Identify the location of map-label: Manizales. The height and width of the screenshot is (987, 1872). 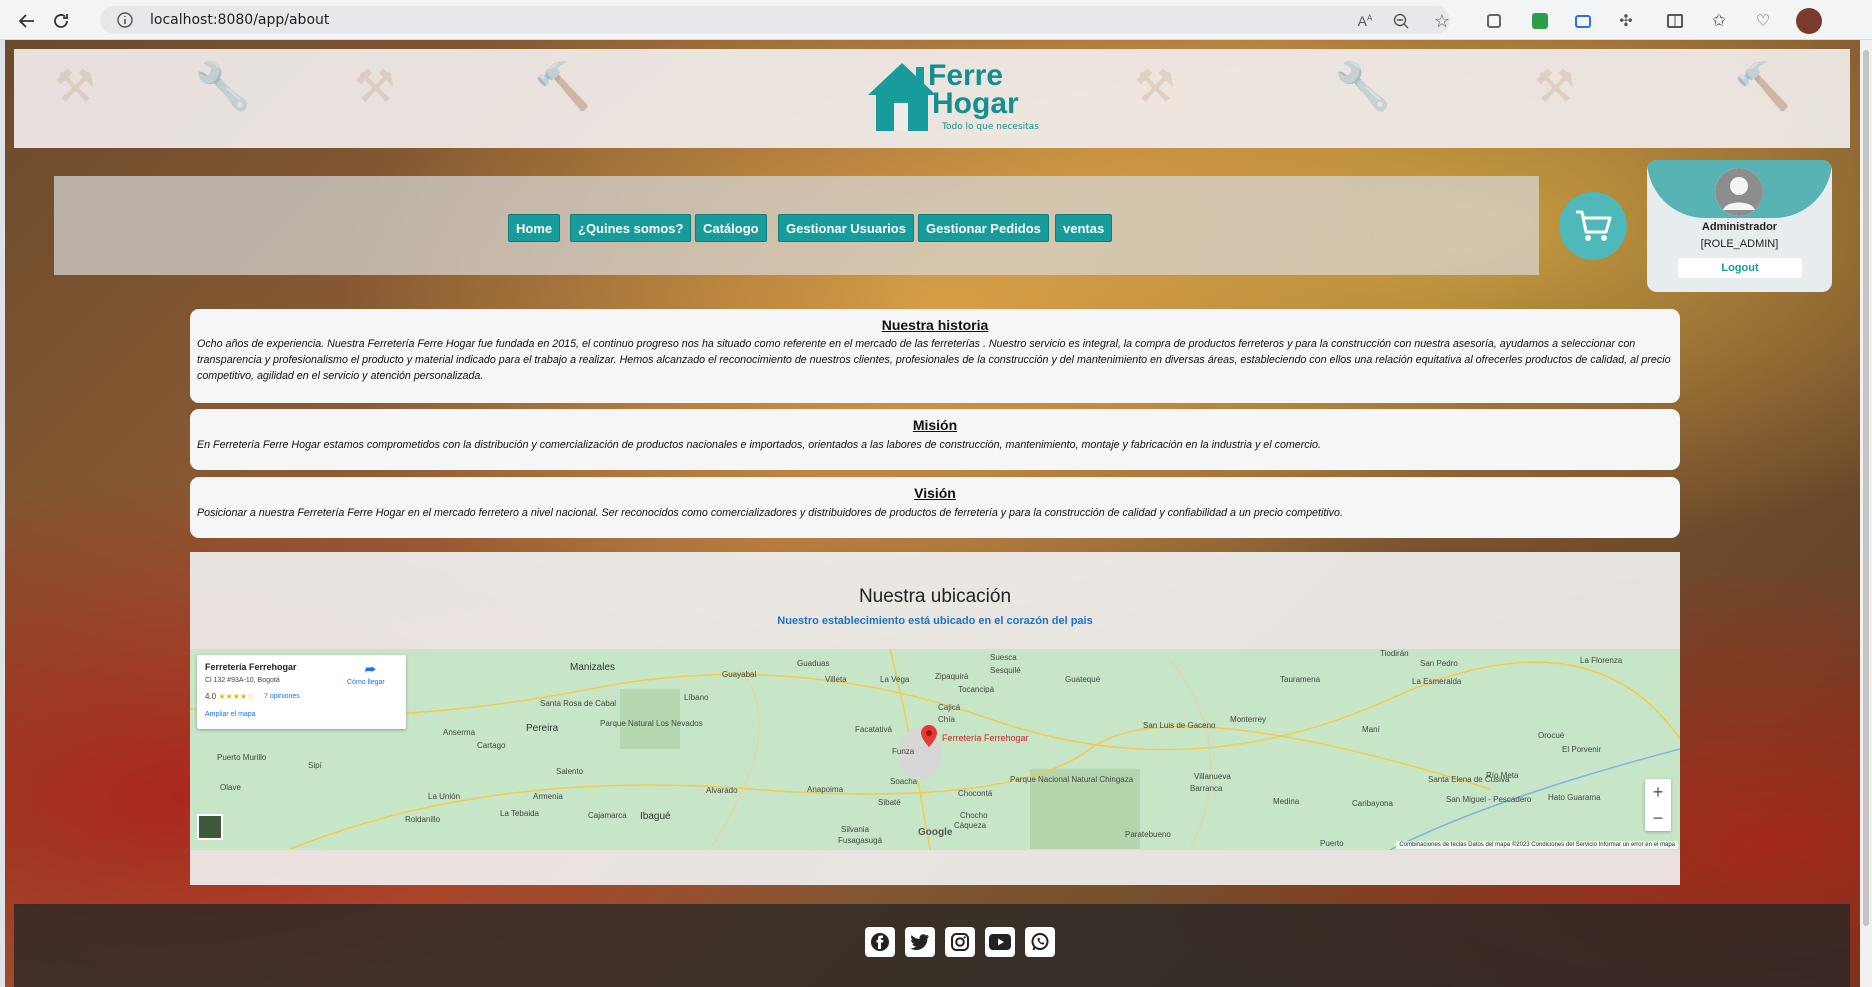
(593, 667).